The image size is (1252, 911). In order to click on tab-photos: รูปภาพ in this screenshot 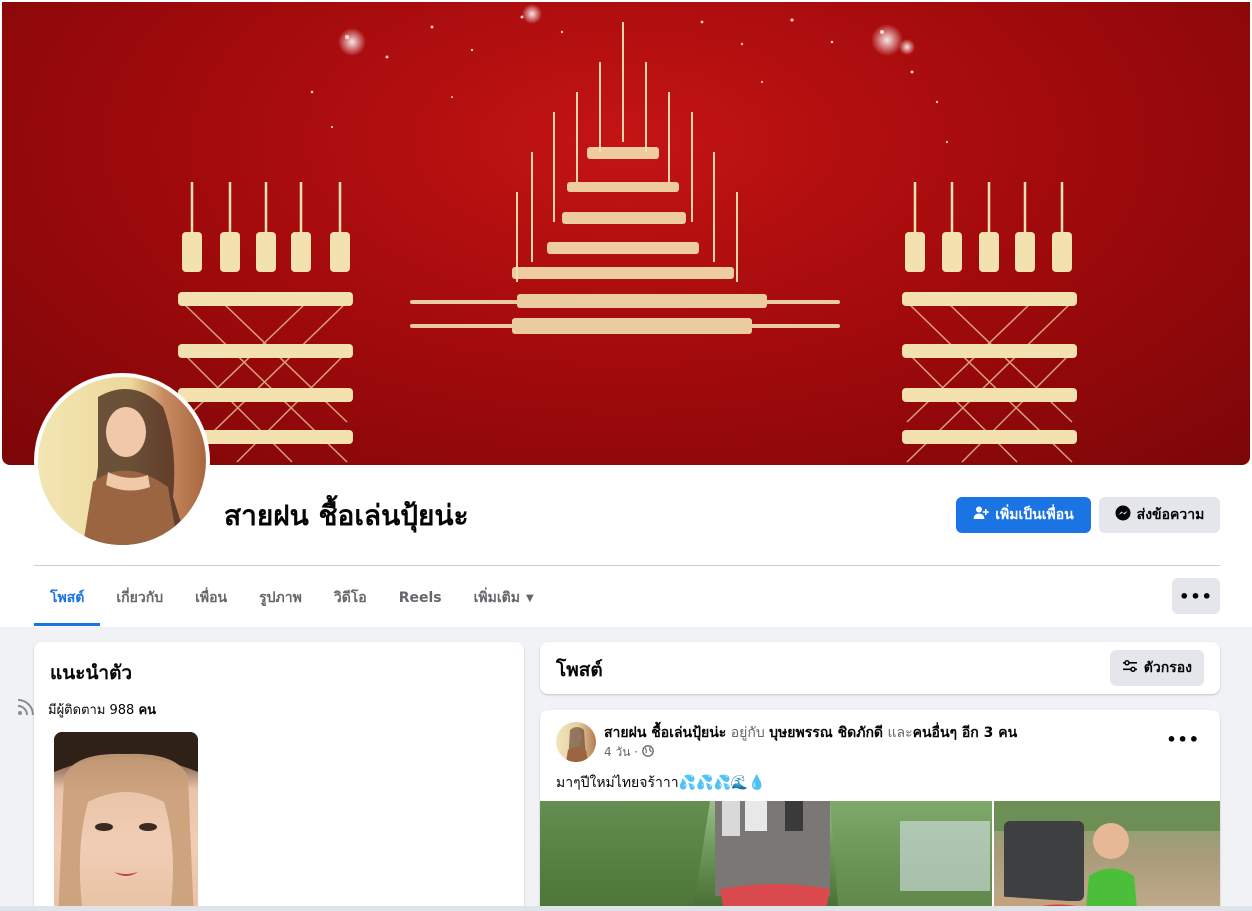, I will do `click(280, 598)`.